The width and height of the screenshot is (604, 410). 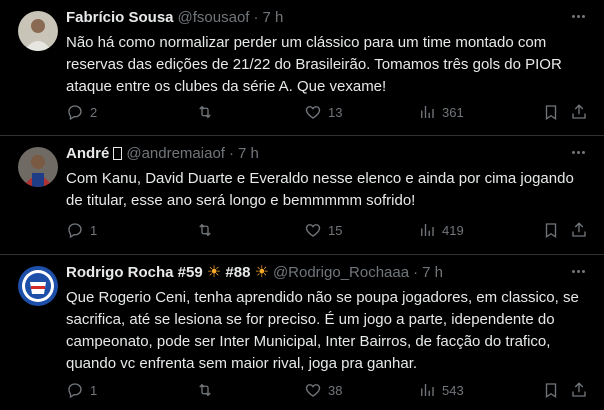 What do you see at coordinates (335, 390) in the screenshot?
I see `like-count: 38` at bounding box center [335, 390].